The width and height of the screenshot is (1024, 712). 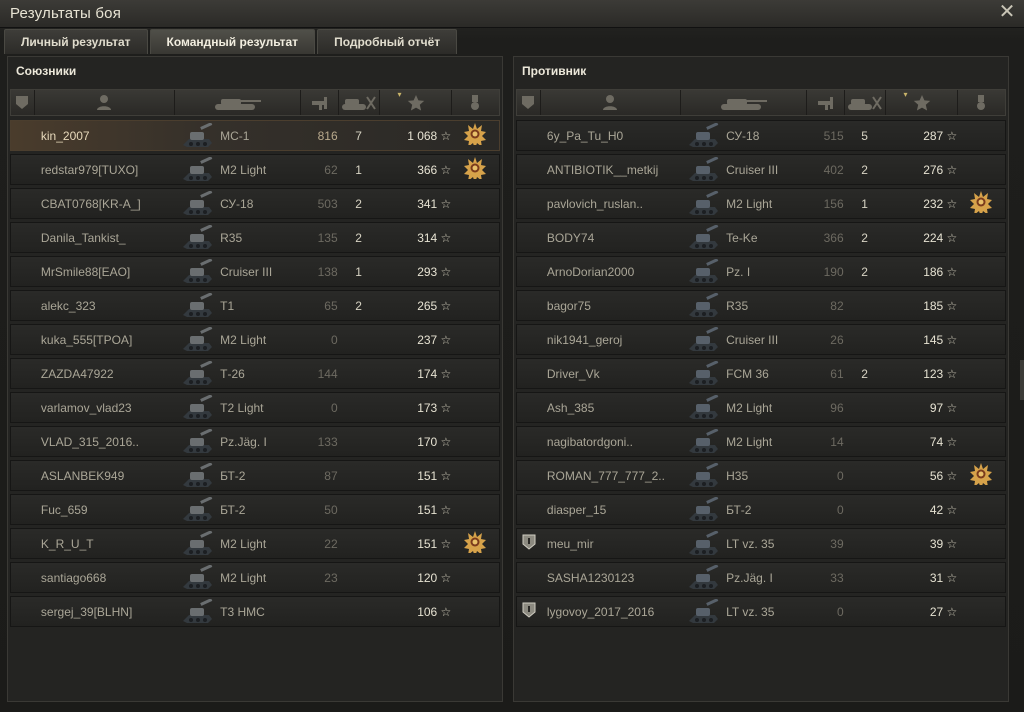 I want to click on tab-team-result: Командный результат, so click(x=232, y=41).